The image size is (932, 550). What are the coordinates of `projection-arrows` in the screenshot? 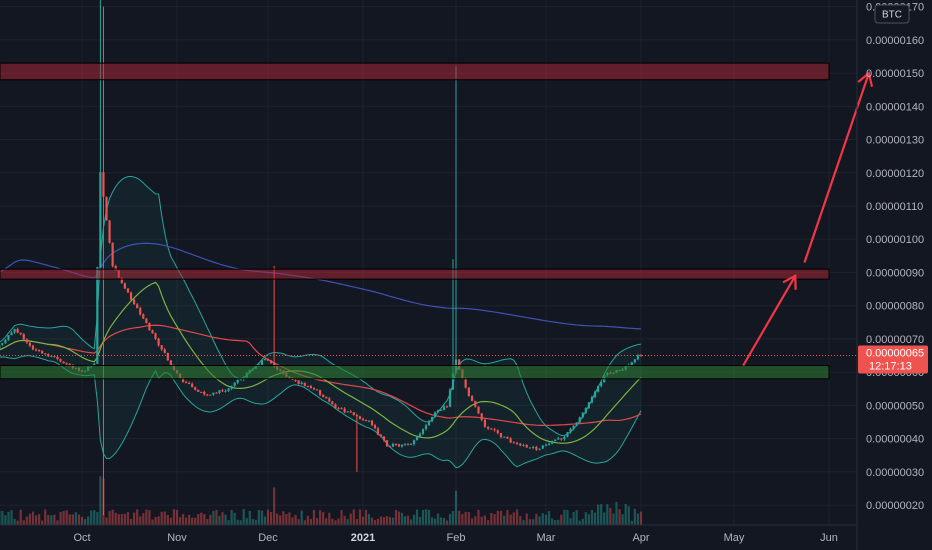 It's located at (808, 219).